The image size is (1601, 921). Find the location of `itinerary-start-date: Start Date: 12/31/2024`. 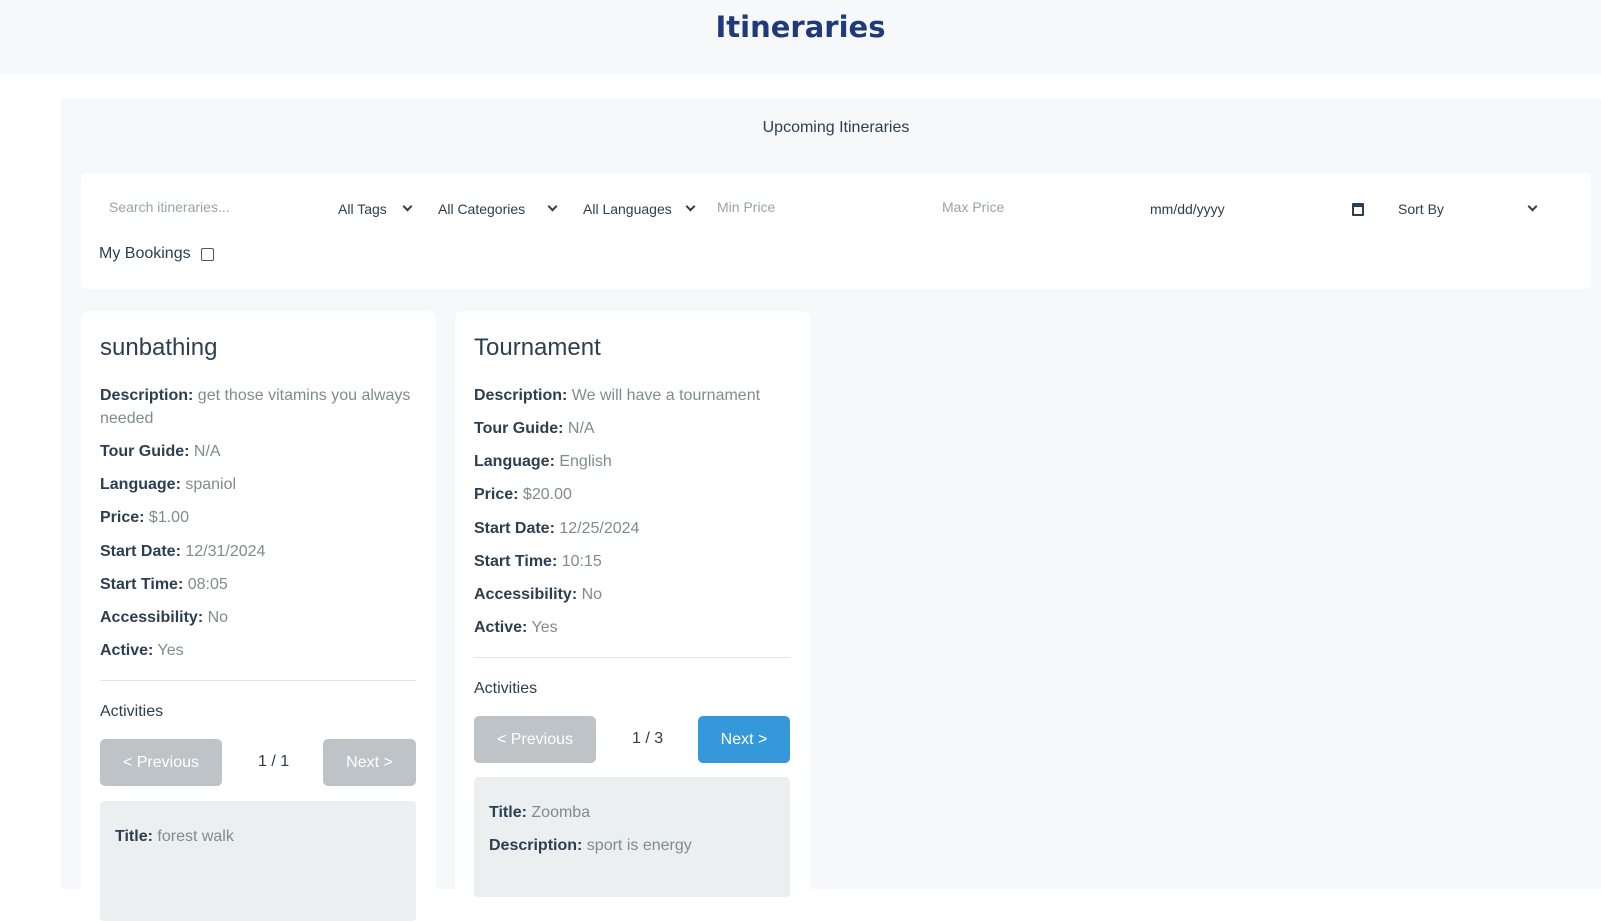

itinerary-start-date: Start Date: 12/31/2024 is located at coordinates (183, 551).